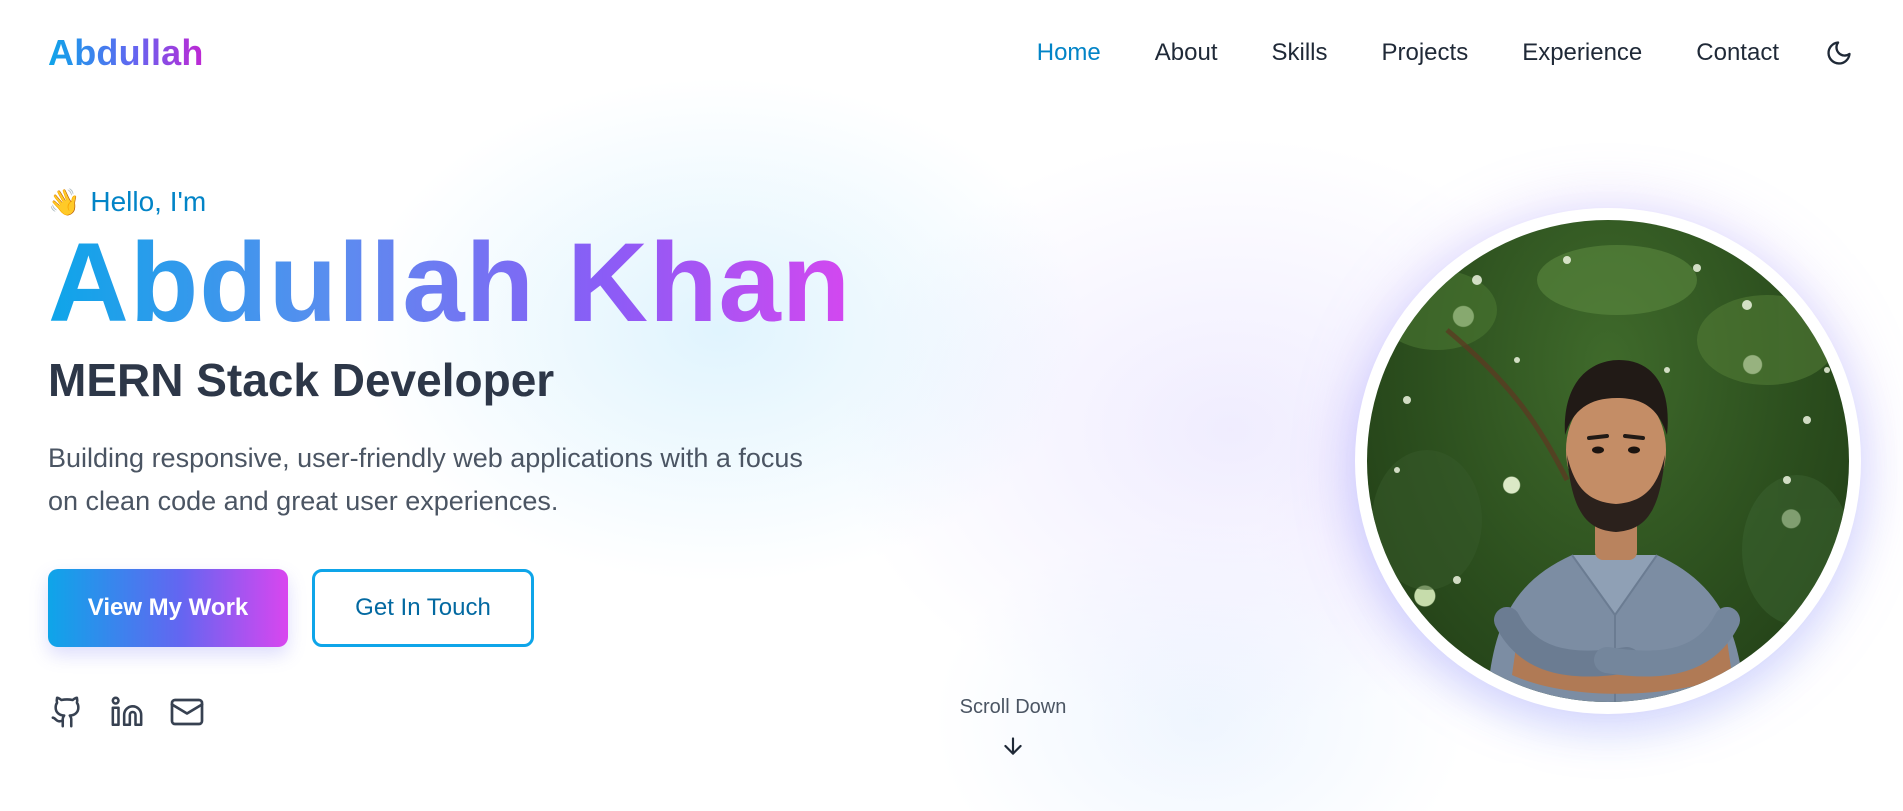  Describe the element at coordinates (458, 712) in the screenshot. I see `social-links` at that location.